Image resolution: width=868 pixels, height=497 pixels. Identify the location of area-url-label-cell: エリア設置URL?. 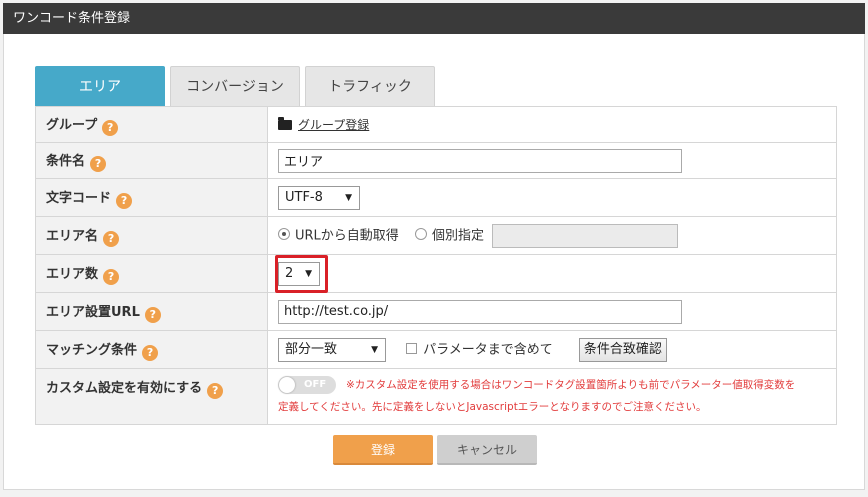
(151, 311).